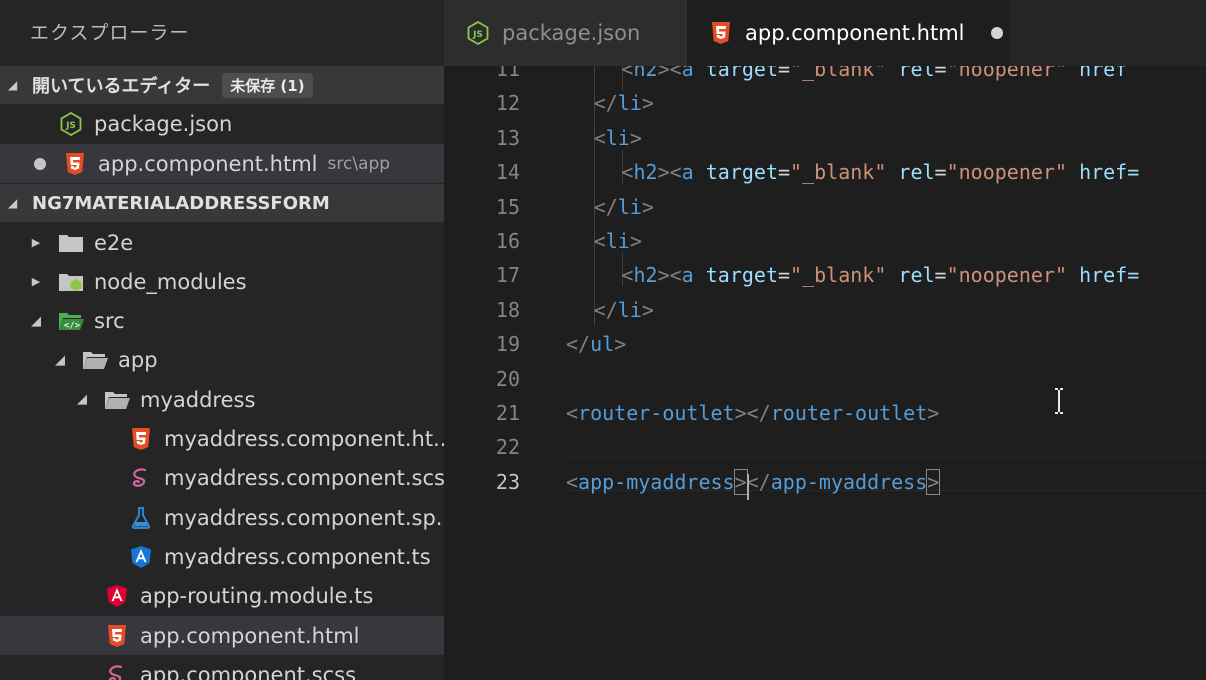  Describe the element at coordinates (250, 635) in the screenshot. I see `tree-item-label: app.component.html` at that location.